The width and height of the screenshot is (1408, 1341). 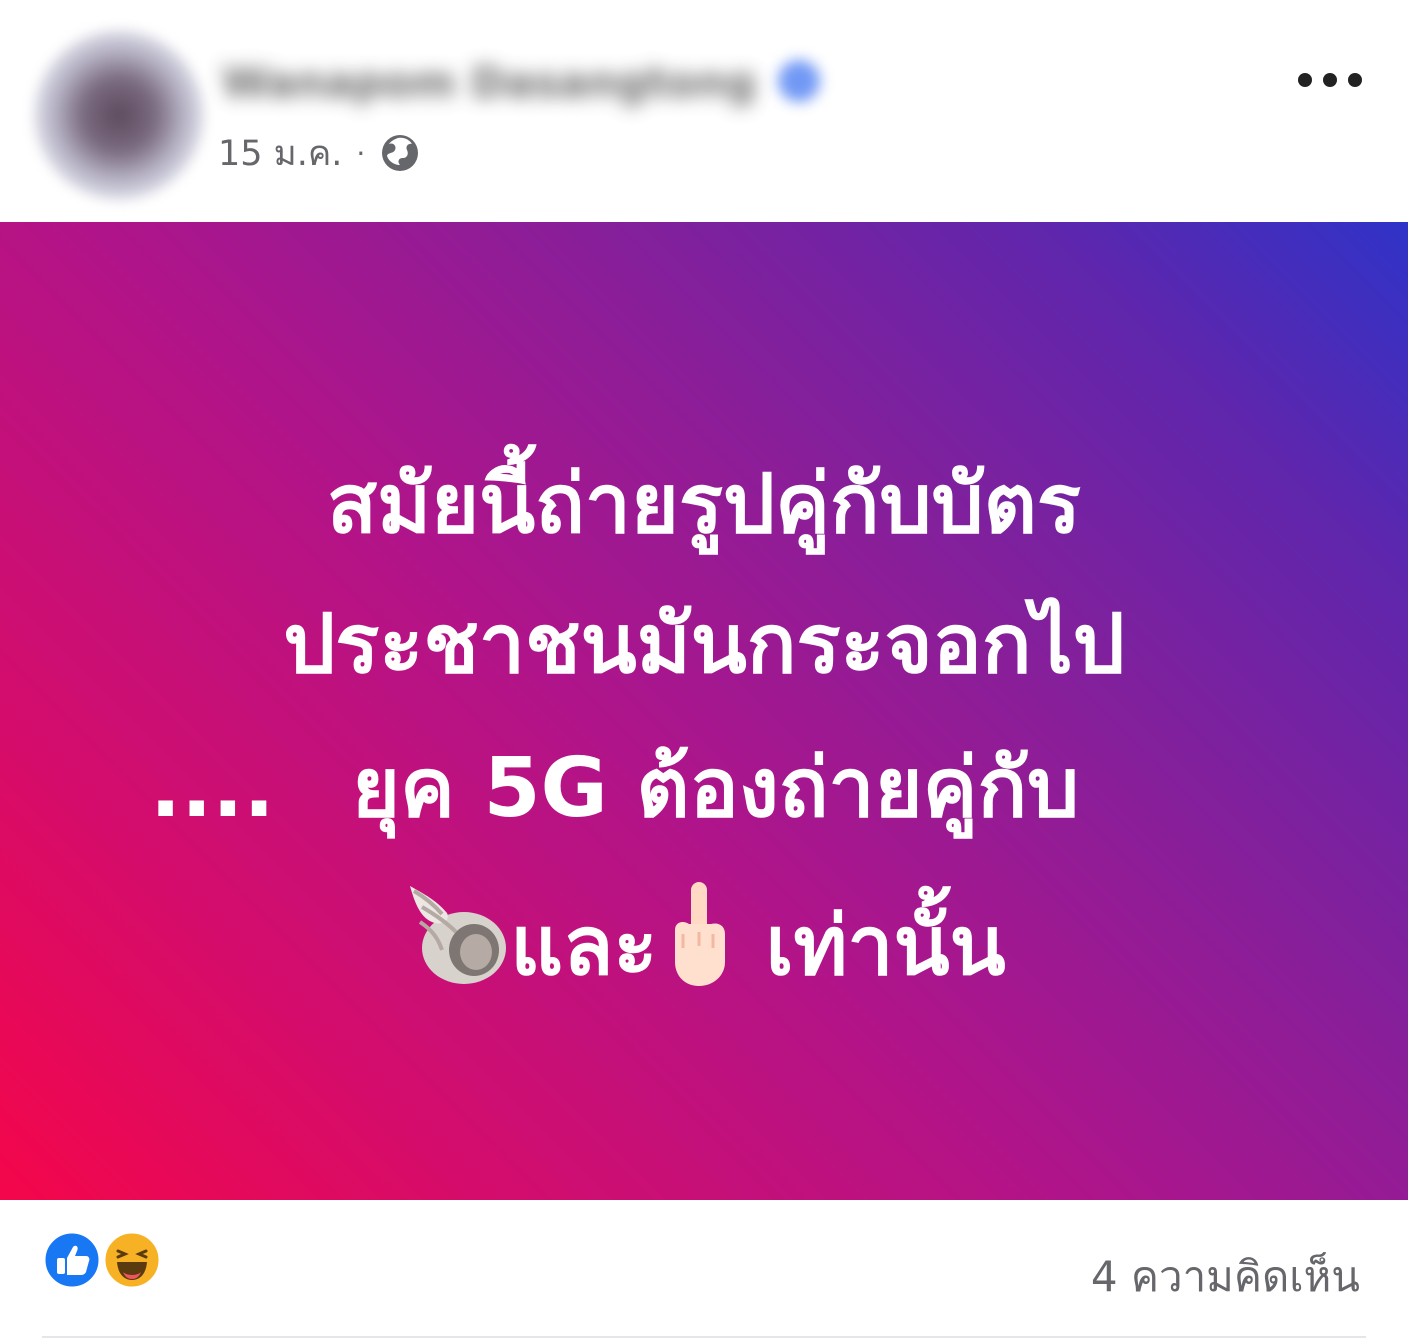 What do you see at coordinates (885, 946) in the screenshot?
I see `post-text-only: เท่านั้น` at bounding box center [885, 946].